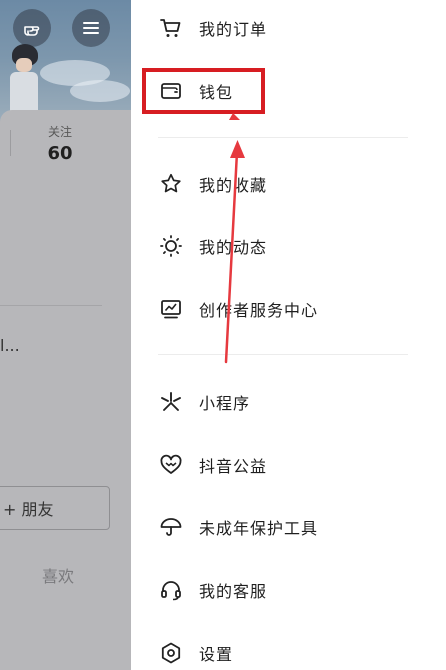 This screenshot has width=446, height=670. I want to click on menu-item-creator-center: 创作者服务中心, so click(288, 309).